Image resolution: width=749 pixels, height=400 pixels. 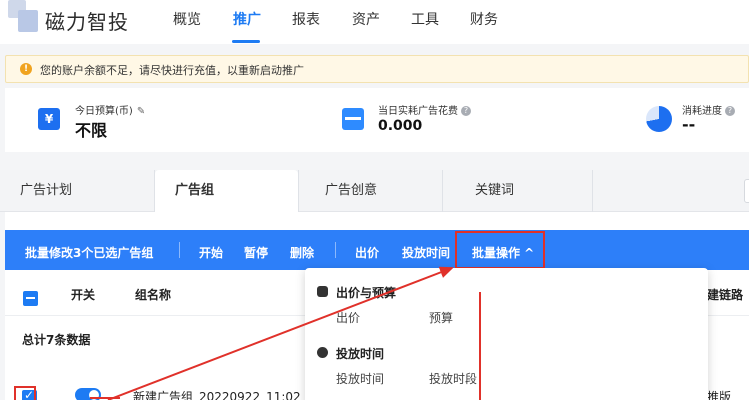 What do you see at coordinates (366, 19) in the screenshot?
I see `nav-assets: 资产` at bounding box center [366, 19].